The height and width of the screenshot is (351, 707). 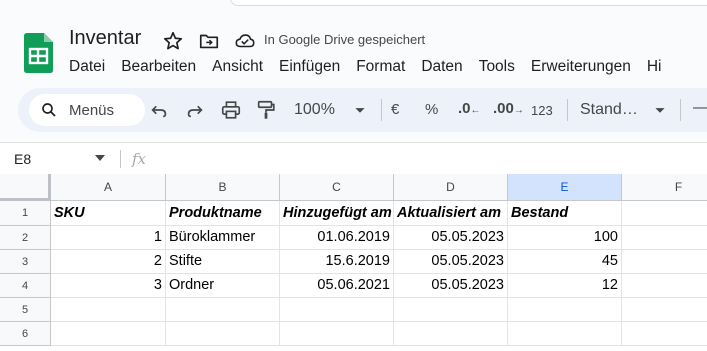 I want to click on cloud-saved-icon, so click(x=245, y=41).